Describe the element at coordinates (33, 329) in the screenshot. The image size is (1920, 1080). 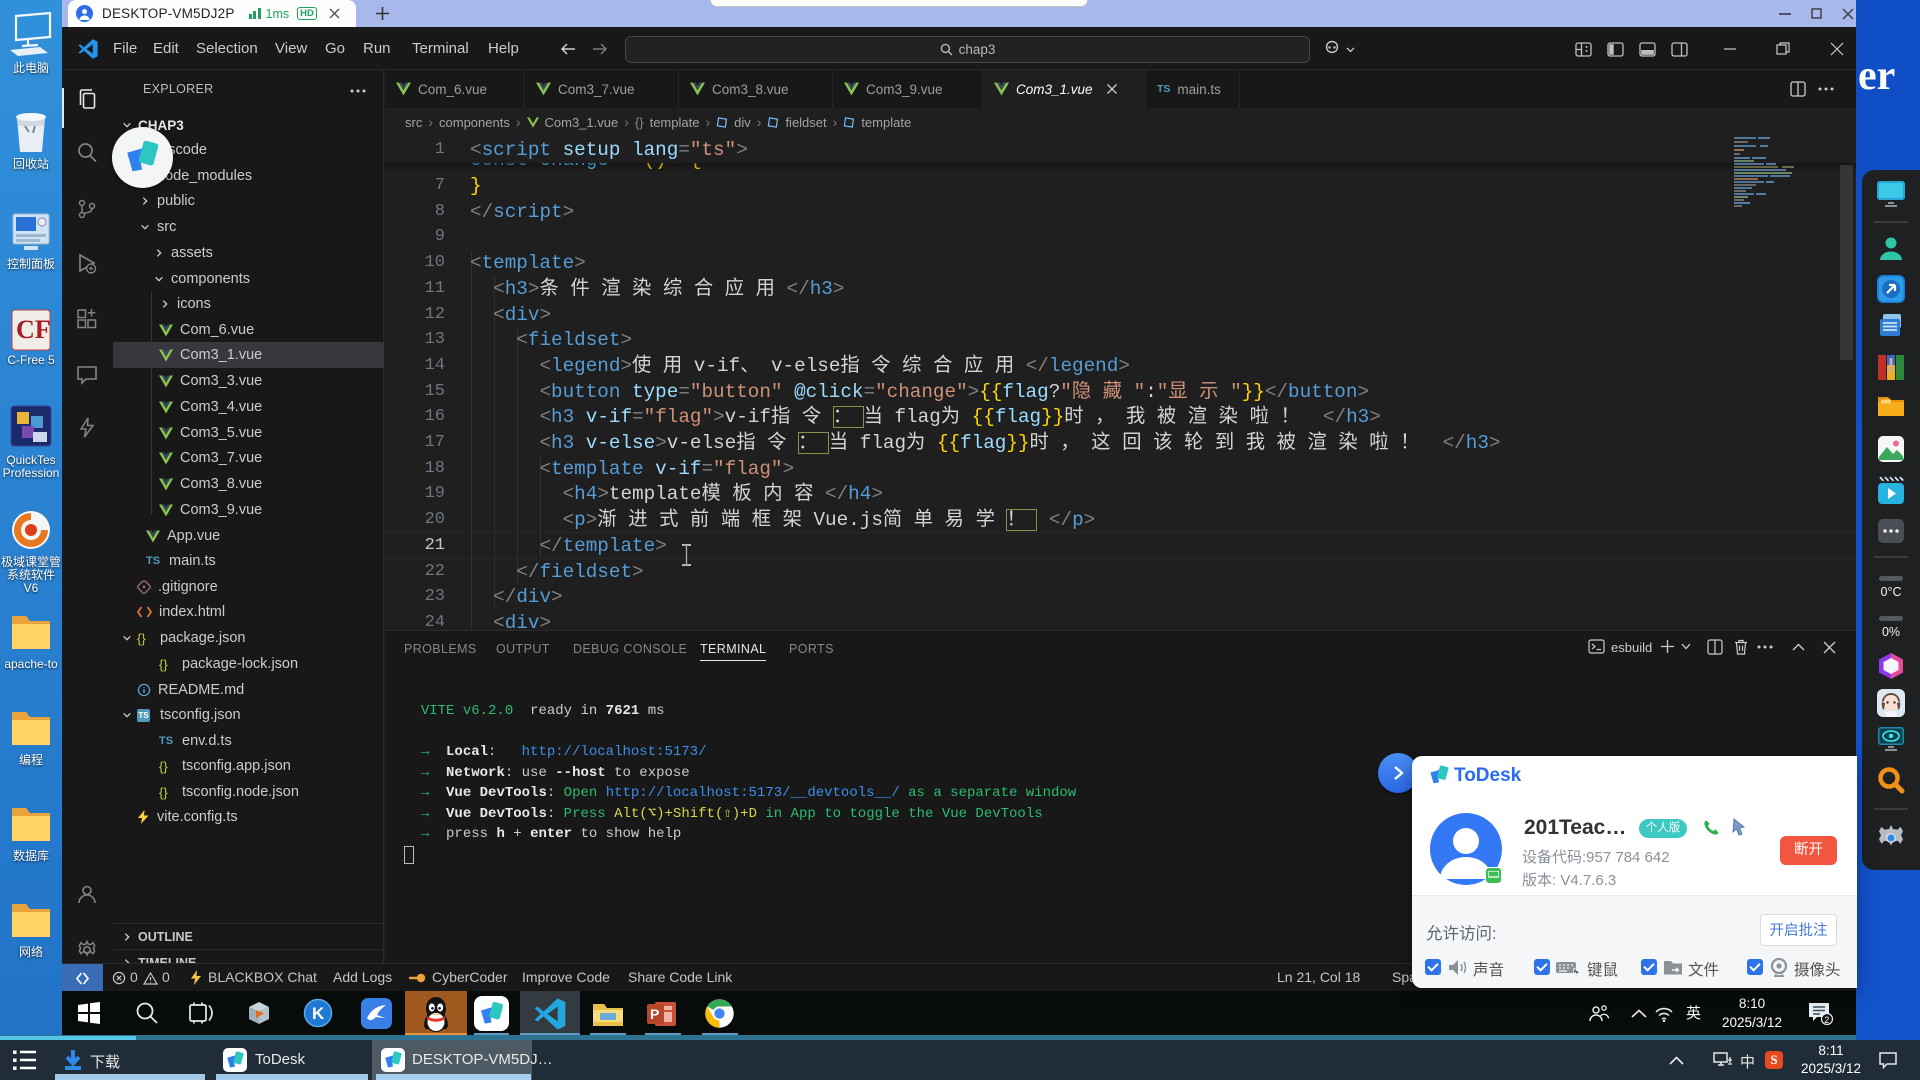
I see `svg-text: CF` at that location.